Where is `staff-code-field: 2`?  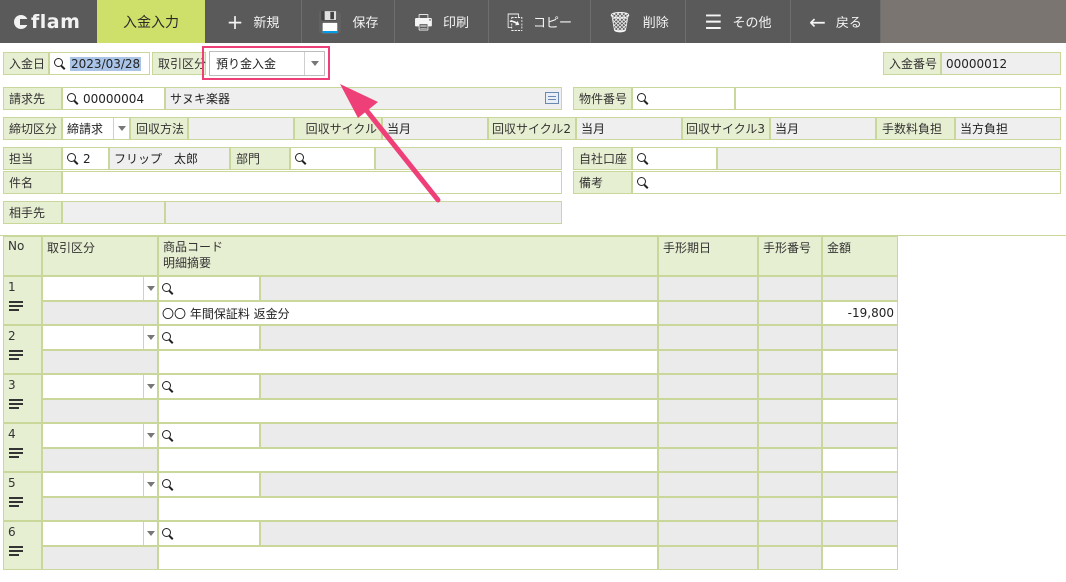
staff-code-field: 2 is located at coordinates (85, 158).